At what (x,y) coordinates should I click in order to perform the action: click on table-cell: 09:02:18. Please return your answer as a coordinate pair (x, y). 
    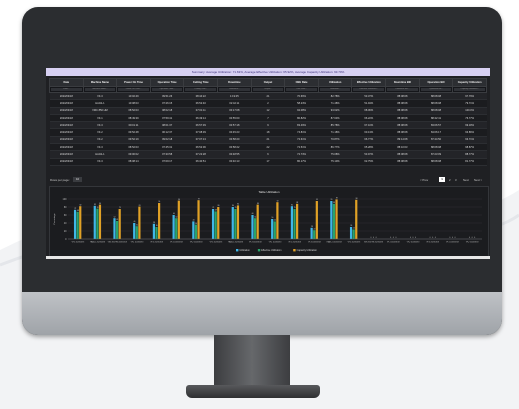
    Looking at the image, I should click on (167, 140).